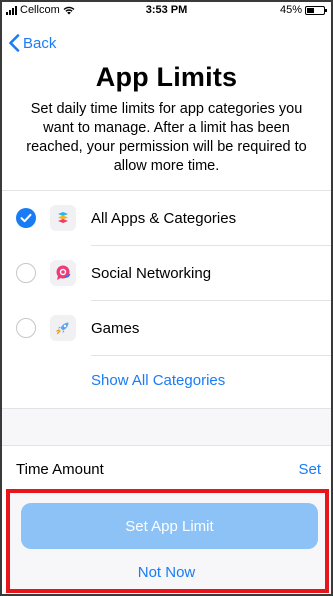 The image size is (333, 596). Describe the element at coordinates (40, 43) in the screenshot. I see `back-label: Back` at that location.